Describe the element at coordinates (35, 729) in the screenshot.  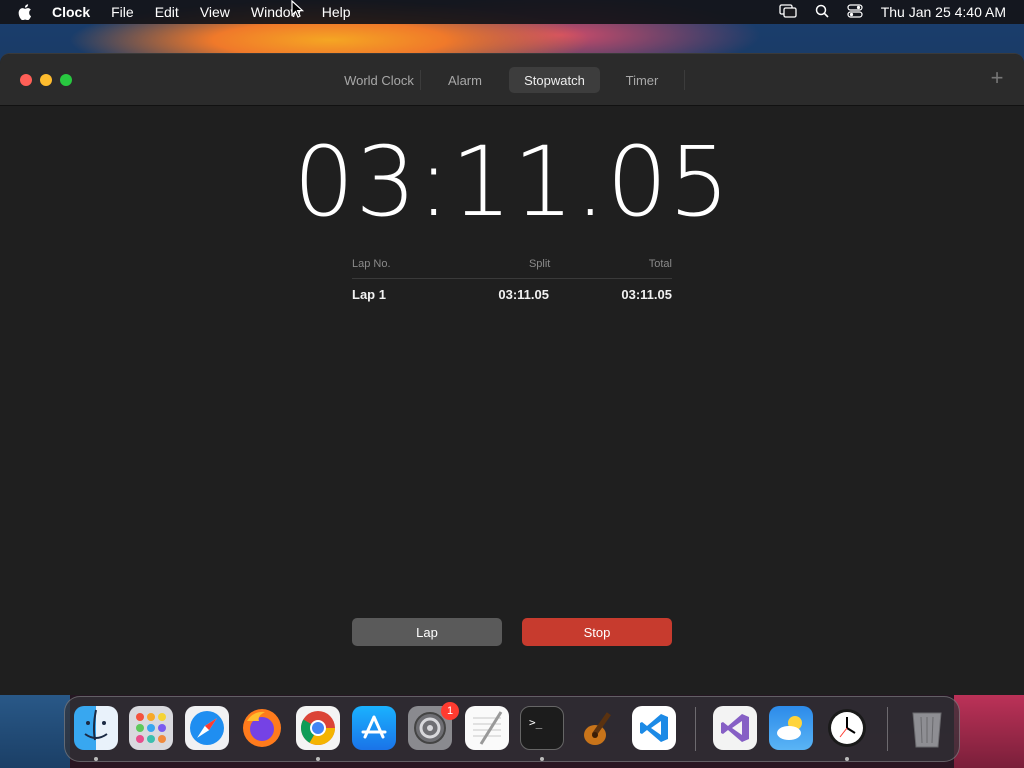
I see `wallpaper-edge-left` at that location.